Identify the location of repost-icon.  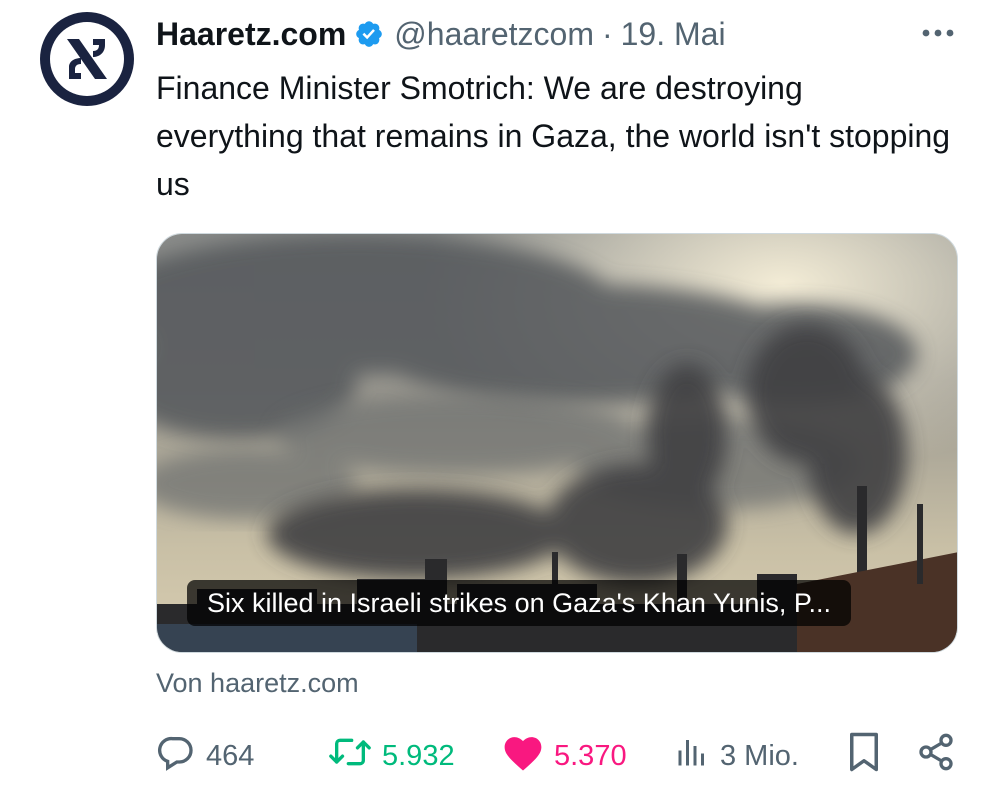
(350, 756).